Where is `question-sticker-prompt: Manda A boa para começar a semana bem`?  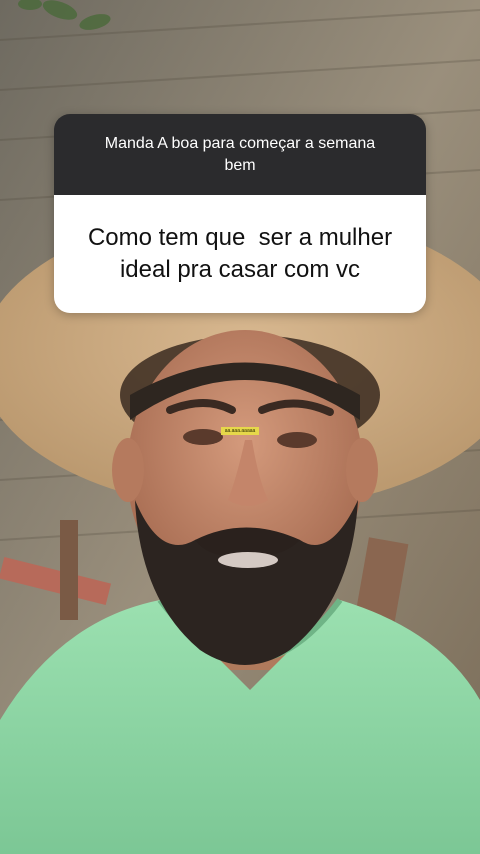
question-sticker-prompt: Manda A boa para começar a semana bem is located at coordinates (240, 154).